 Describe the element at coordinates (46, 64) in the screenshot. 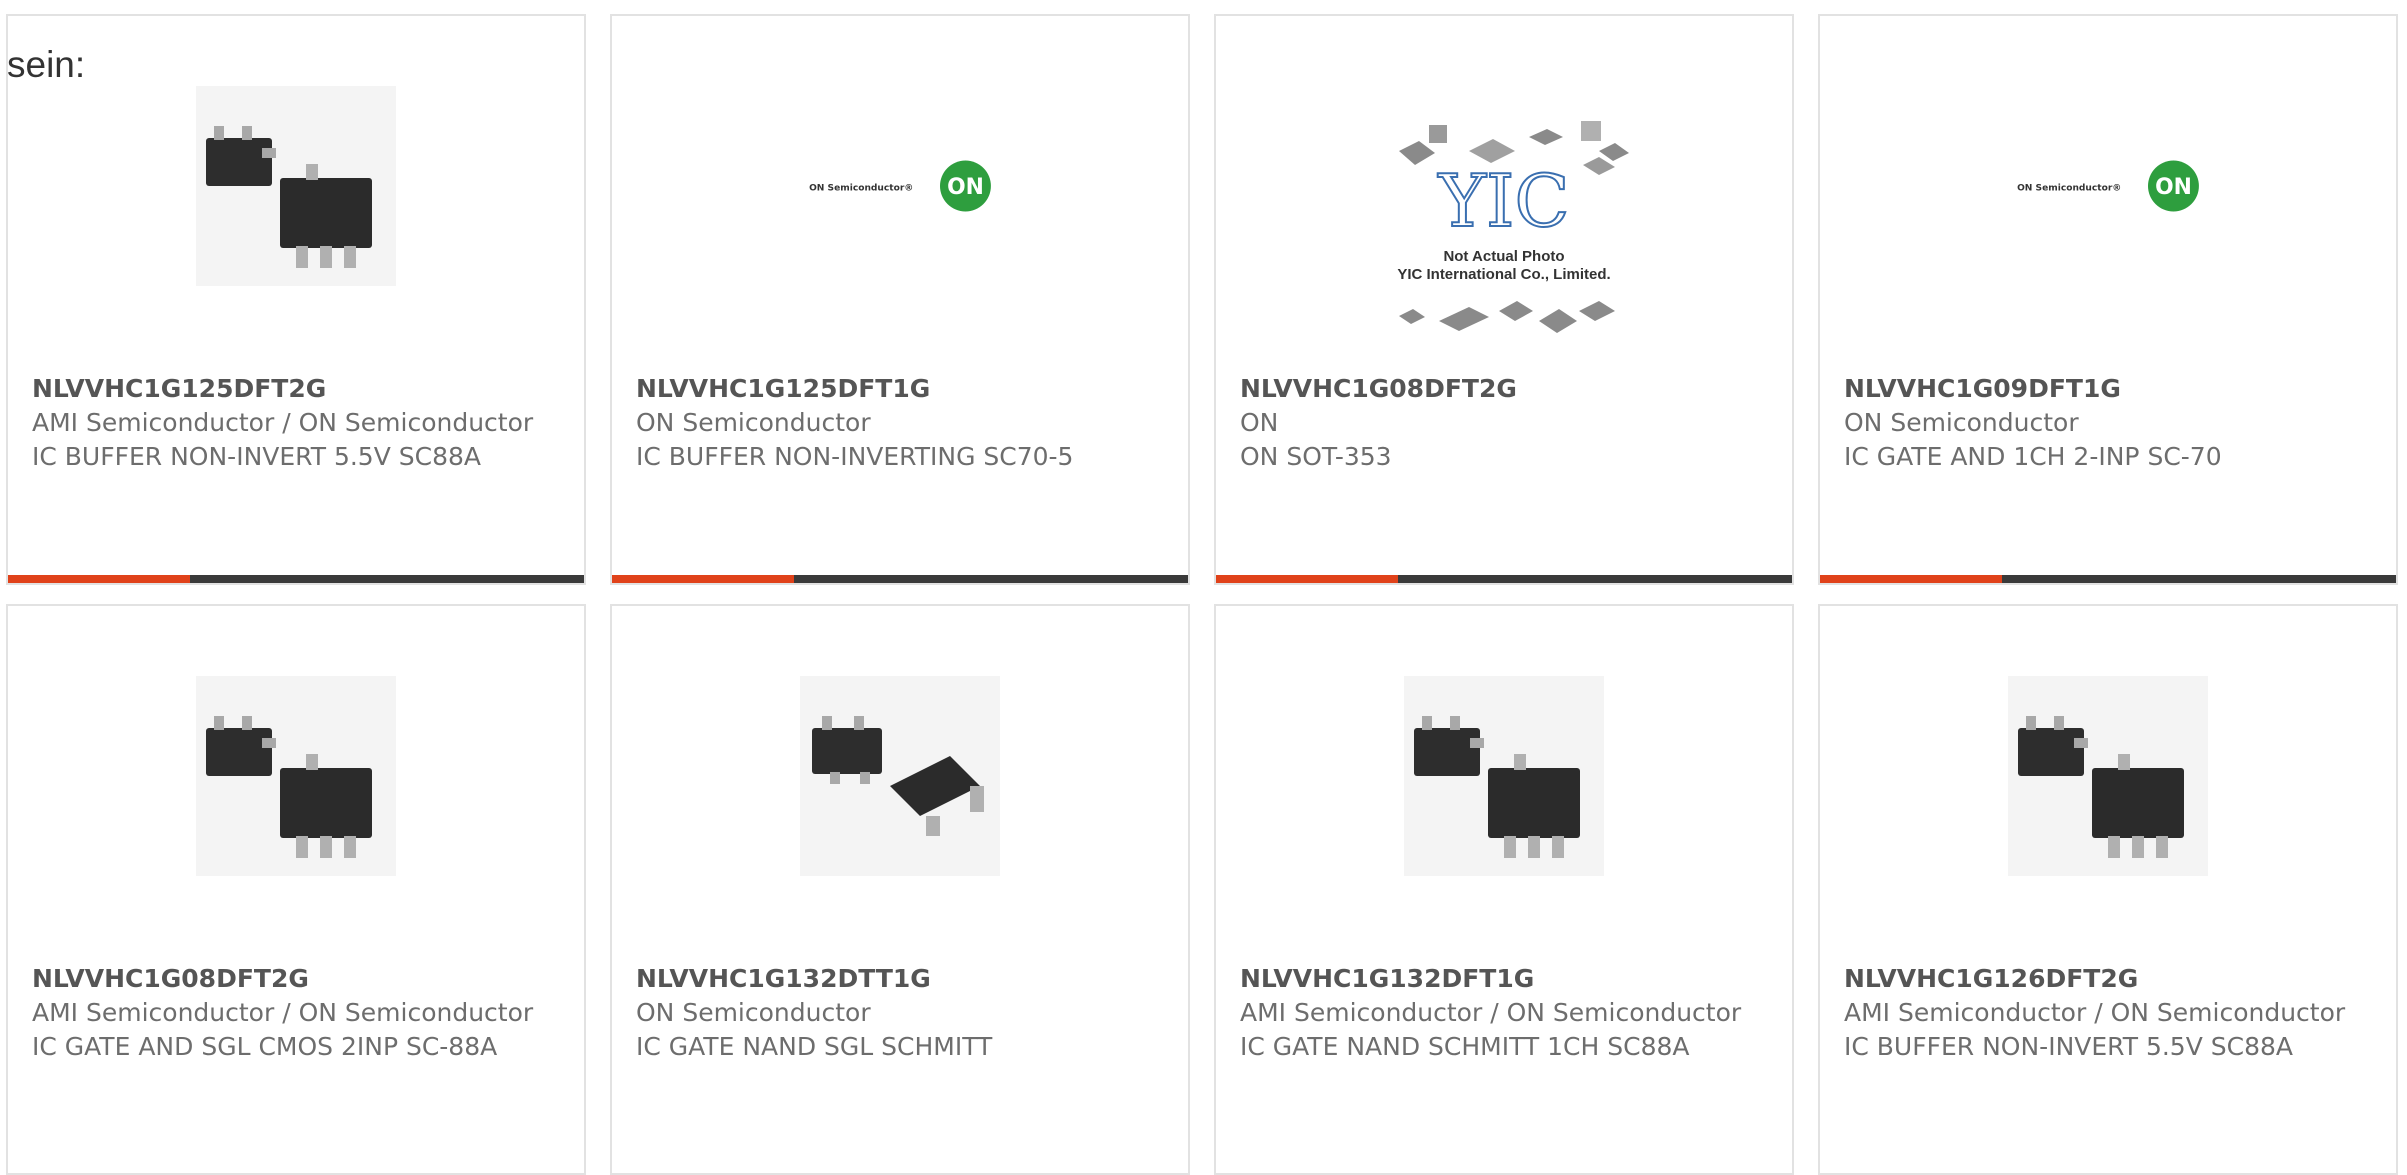

I see `intro-text: sein:` at that location.